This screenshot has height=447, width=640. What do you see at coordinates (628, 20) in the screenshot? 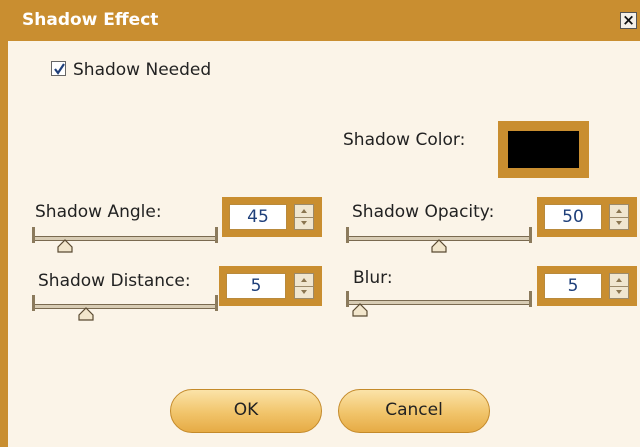
I see `close-icon: ×` at bounding box center [628, 20].